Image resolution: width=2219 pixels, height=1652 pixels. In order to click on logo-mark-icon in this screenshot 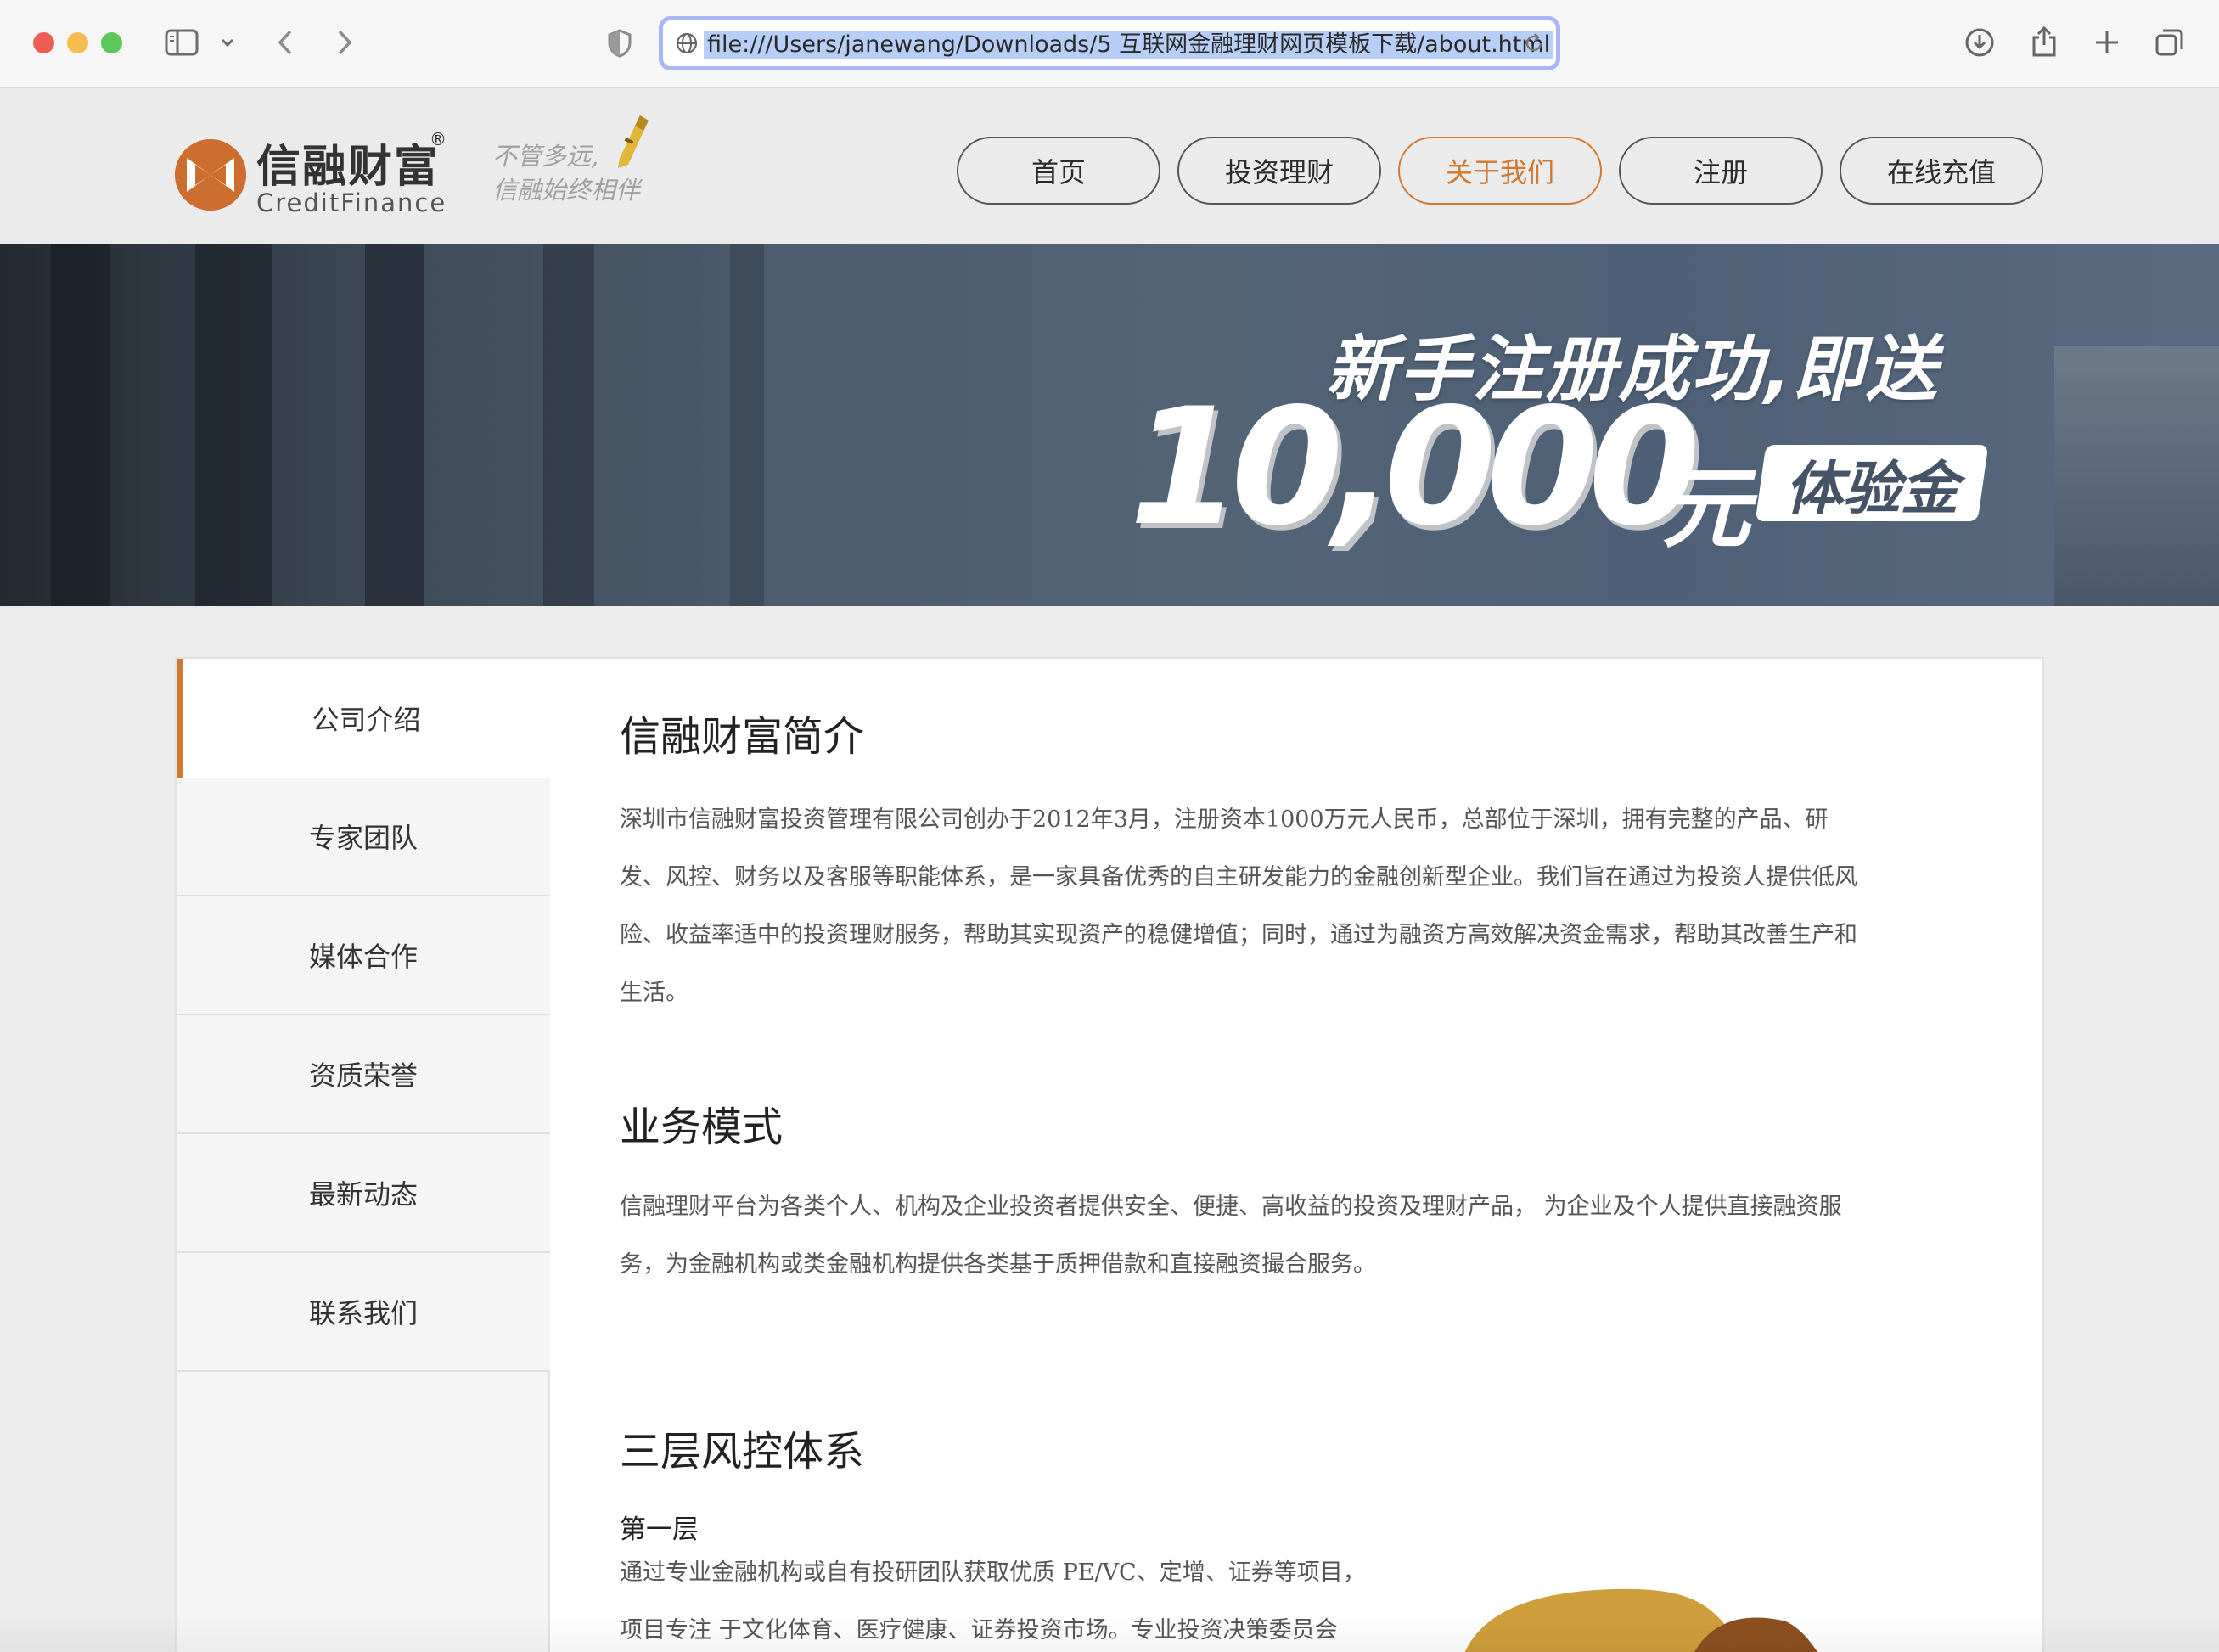, I will do `click(210, 175)`.